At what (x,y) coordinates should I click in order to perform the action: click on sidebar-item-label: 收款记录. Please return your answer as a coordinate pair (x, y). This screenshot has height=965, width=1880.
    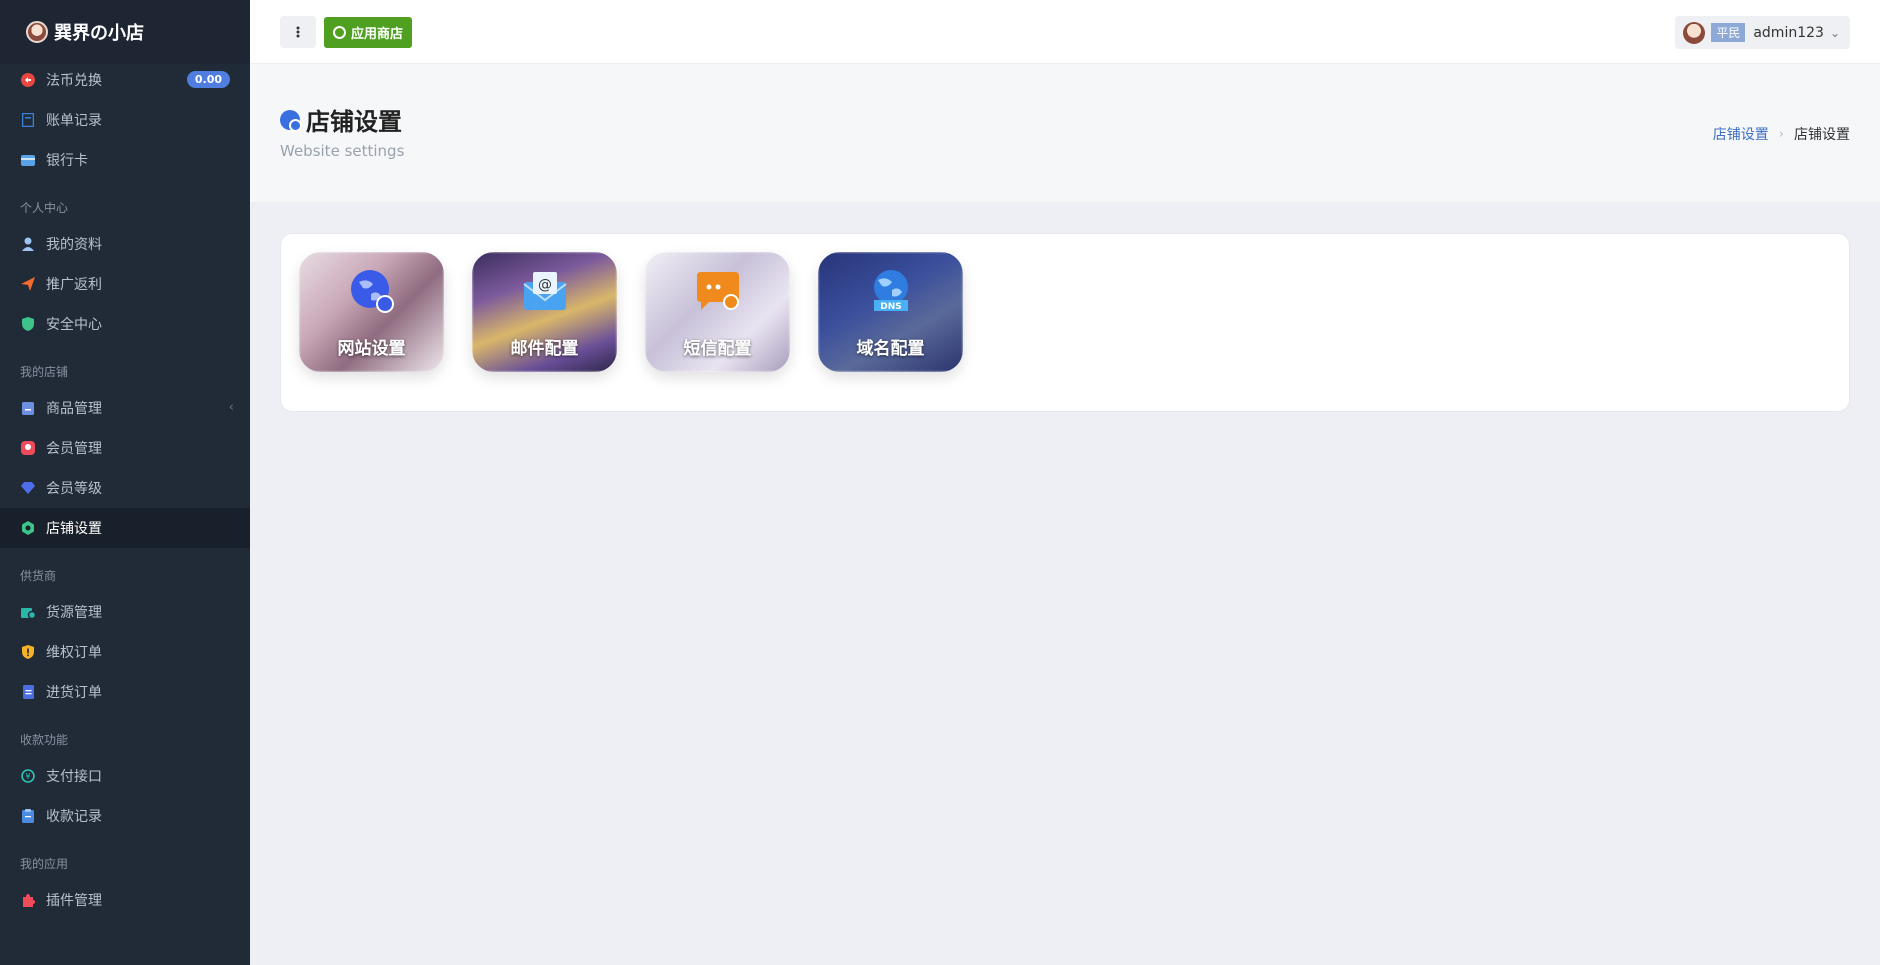
    Looking at the image, I should click on (74, 817).